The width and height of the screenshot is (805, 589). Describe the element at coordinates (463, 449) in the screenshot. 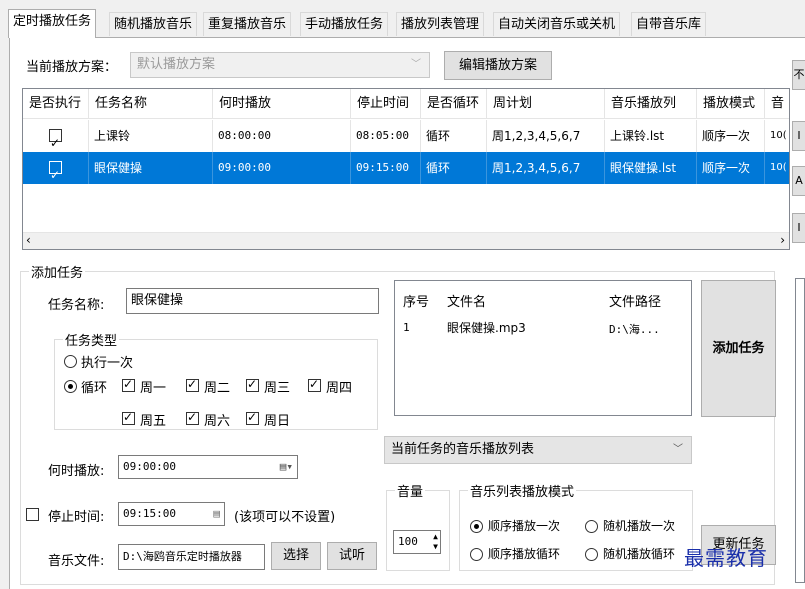

I see `playlist-select-value: 当前任务的音乐播放列表` at that location.